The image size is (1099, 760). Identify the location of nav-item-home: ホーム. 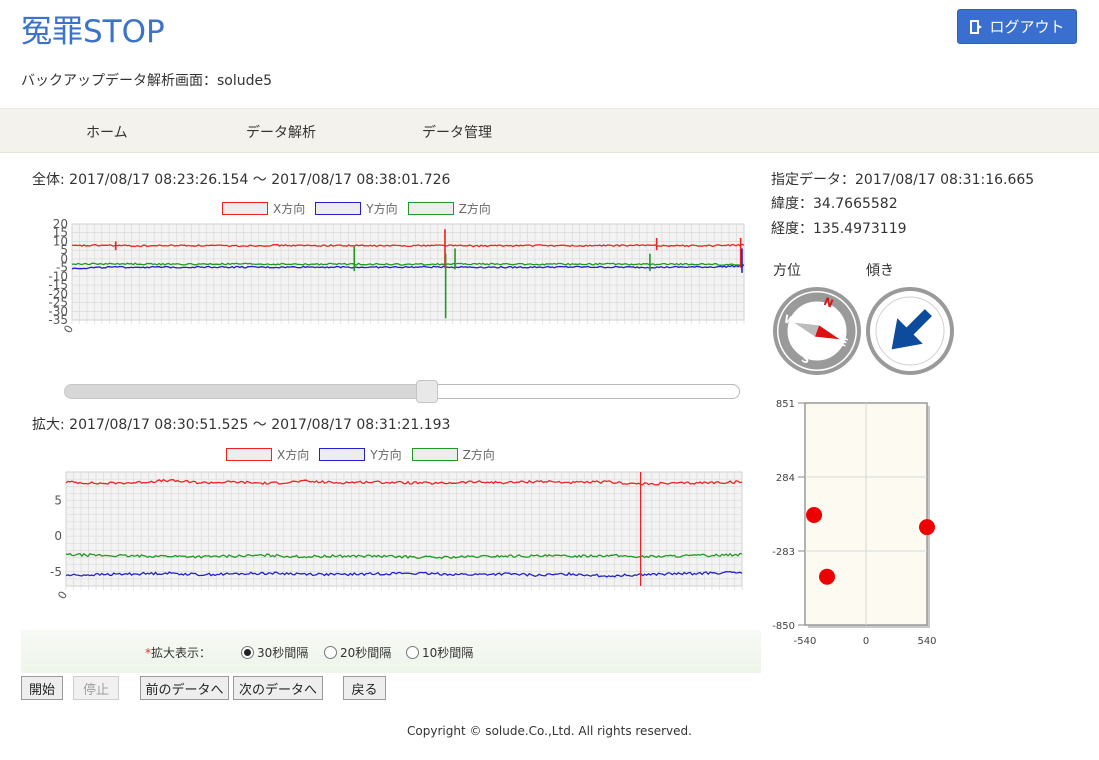
(107, 132).